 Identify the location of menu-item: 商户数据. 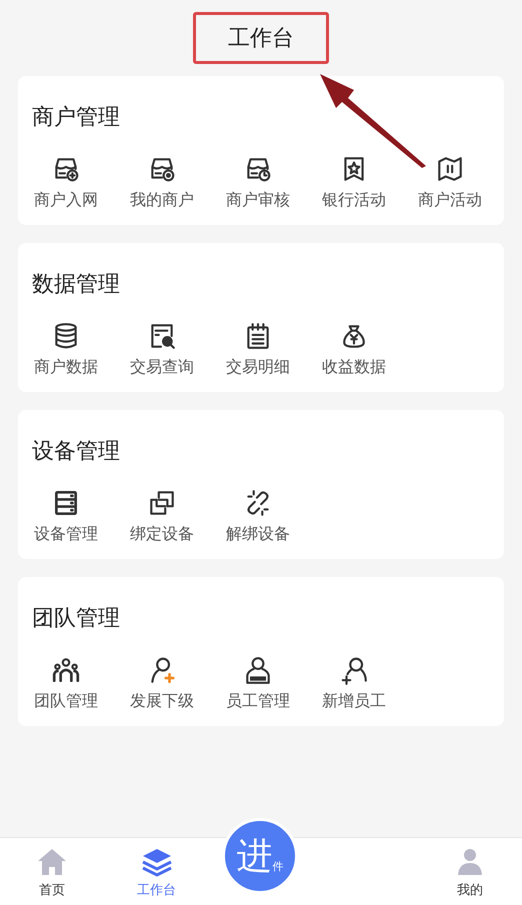
(66, 349).